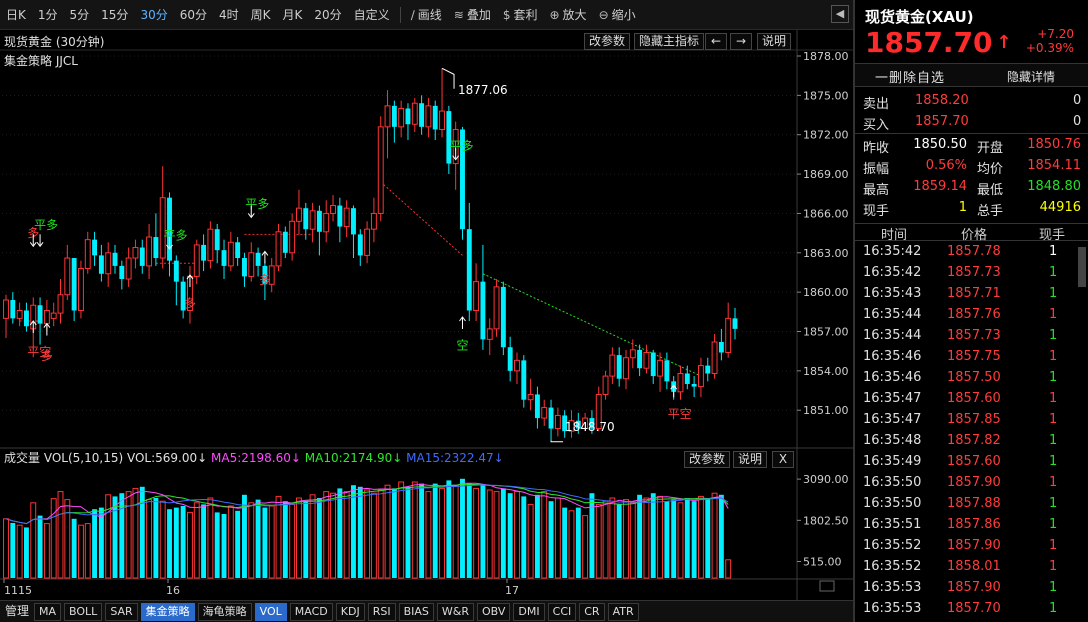  What do you see at coordinates (607, 41) in the screenshot?
I see `edit-params-button: 改参数` at bounding box center [607, 41].